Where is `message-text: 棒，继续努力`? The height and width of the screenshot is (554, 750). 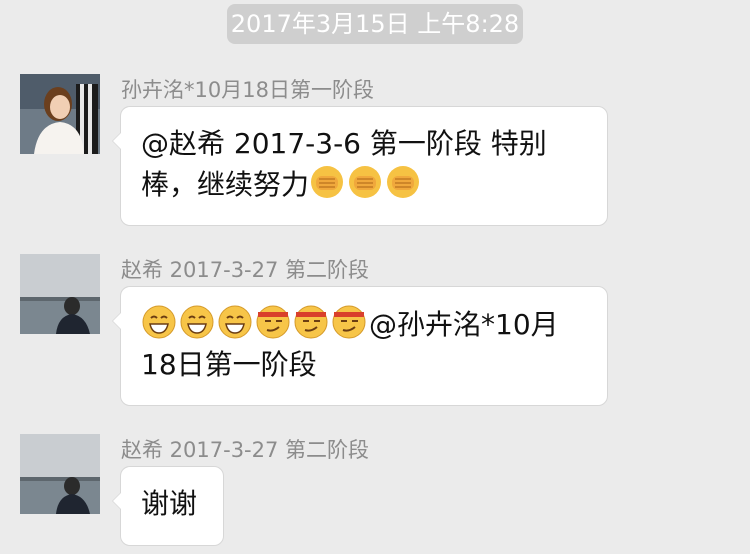
message-text: 棒，继续努力 is located at coordinates (225, 184).